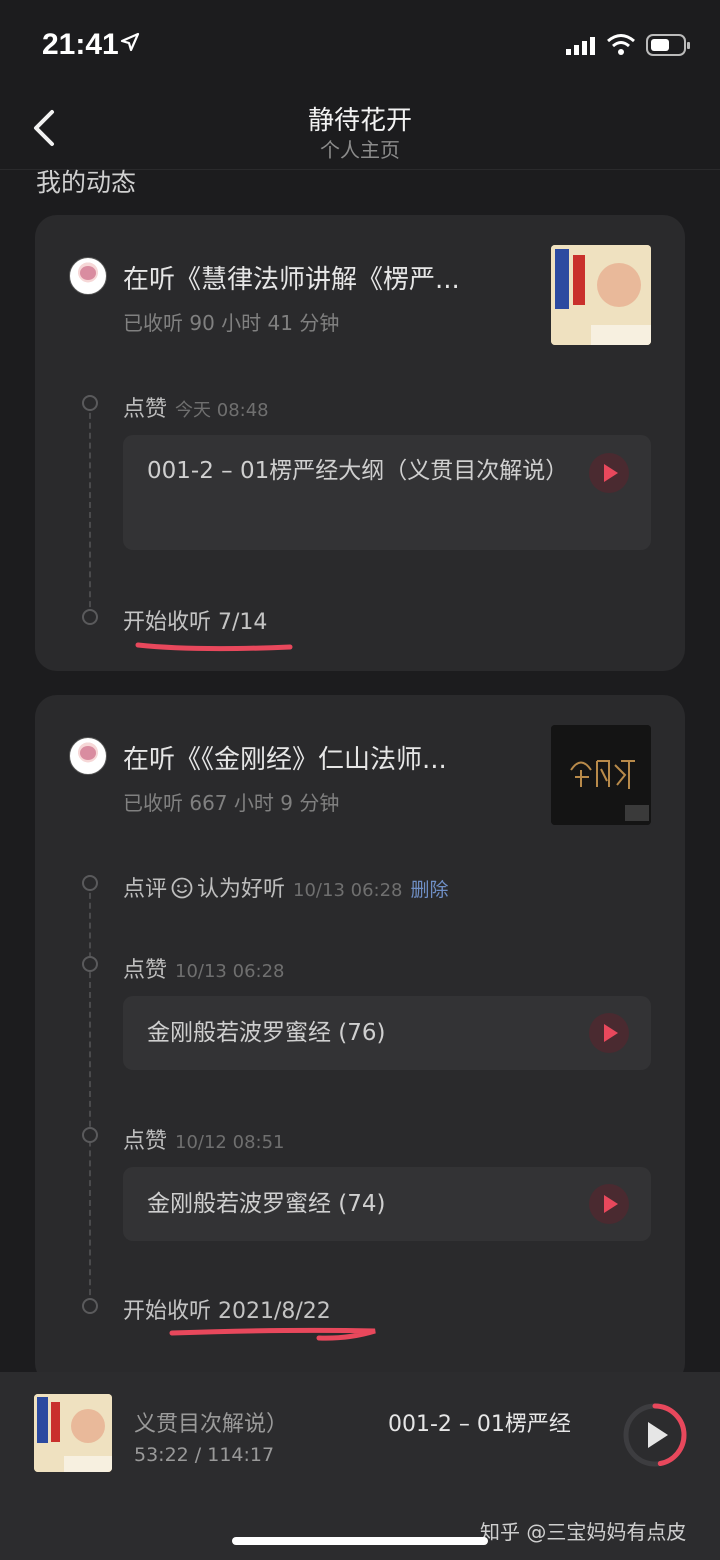  I want to click on track-item: 金刚般若波罗蜜经 (76), so click(387, 1033).